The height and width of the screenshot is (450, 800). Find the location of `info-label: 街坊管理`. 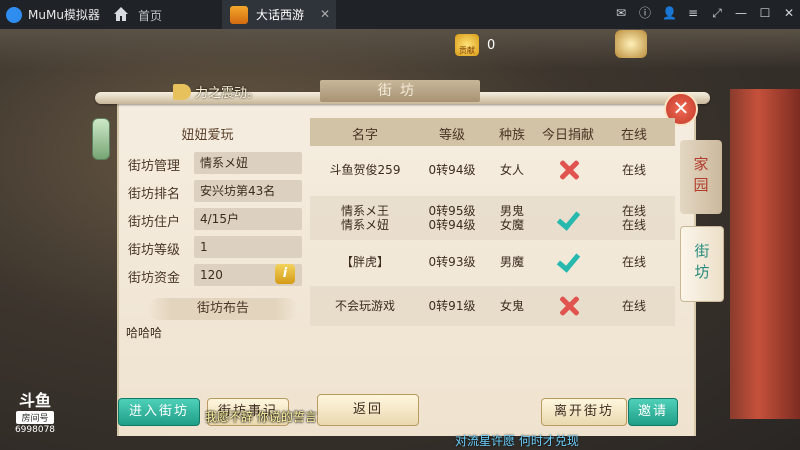

info-label: 街坊管理 is located at coordinates (154, 166).